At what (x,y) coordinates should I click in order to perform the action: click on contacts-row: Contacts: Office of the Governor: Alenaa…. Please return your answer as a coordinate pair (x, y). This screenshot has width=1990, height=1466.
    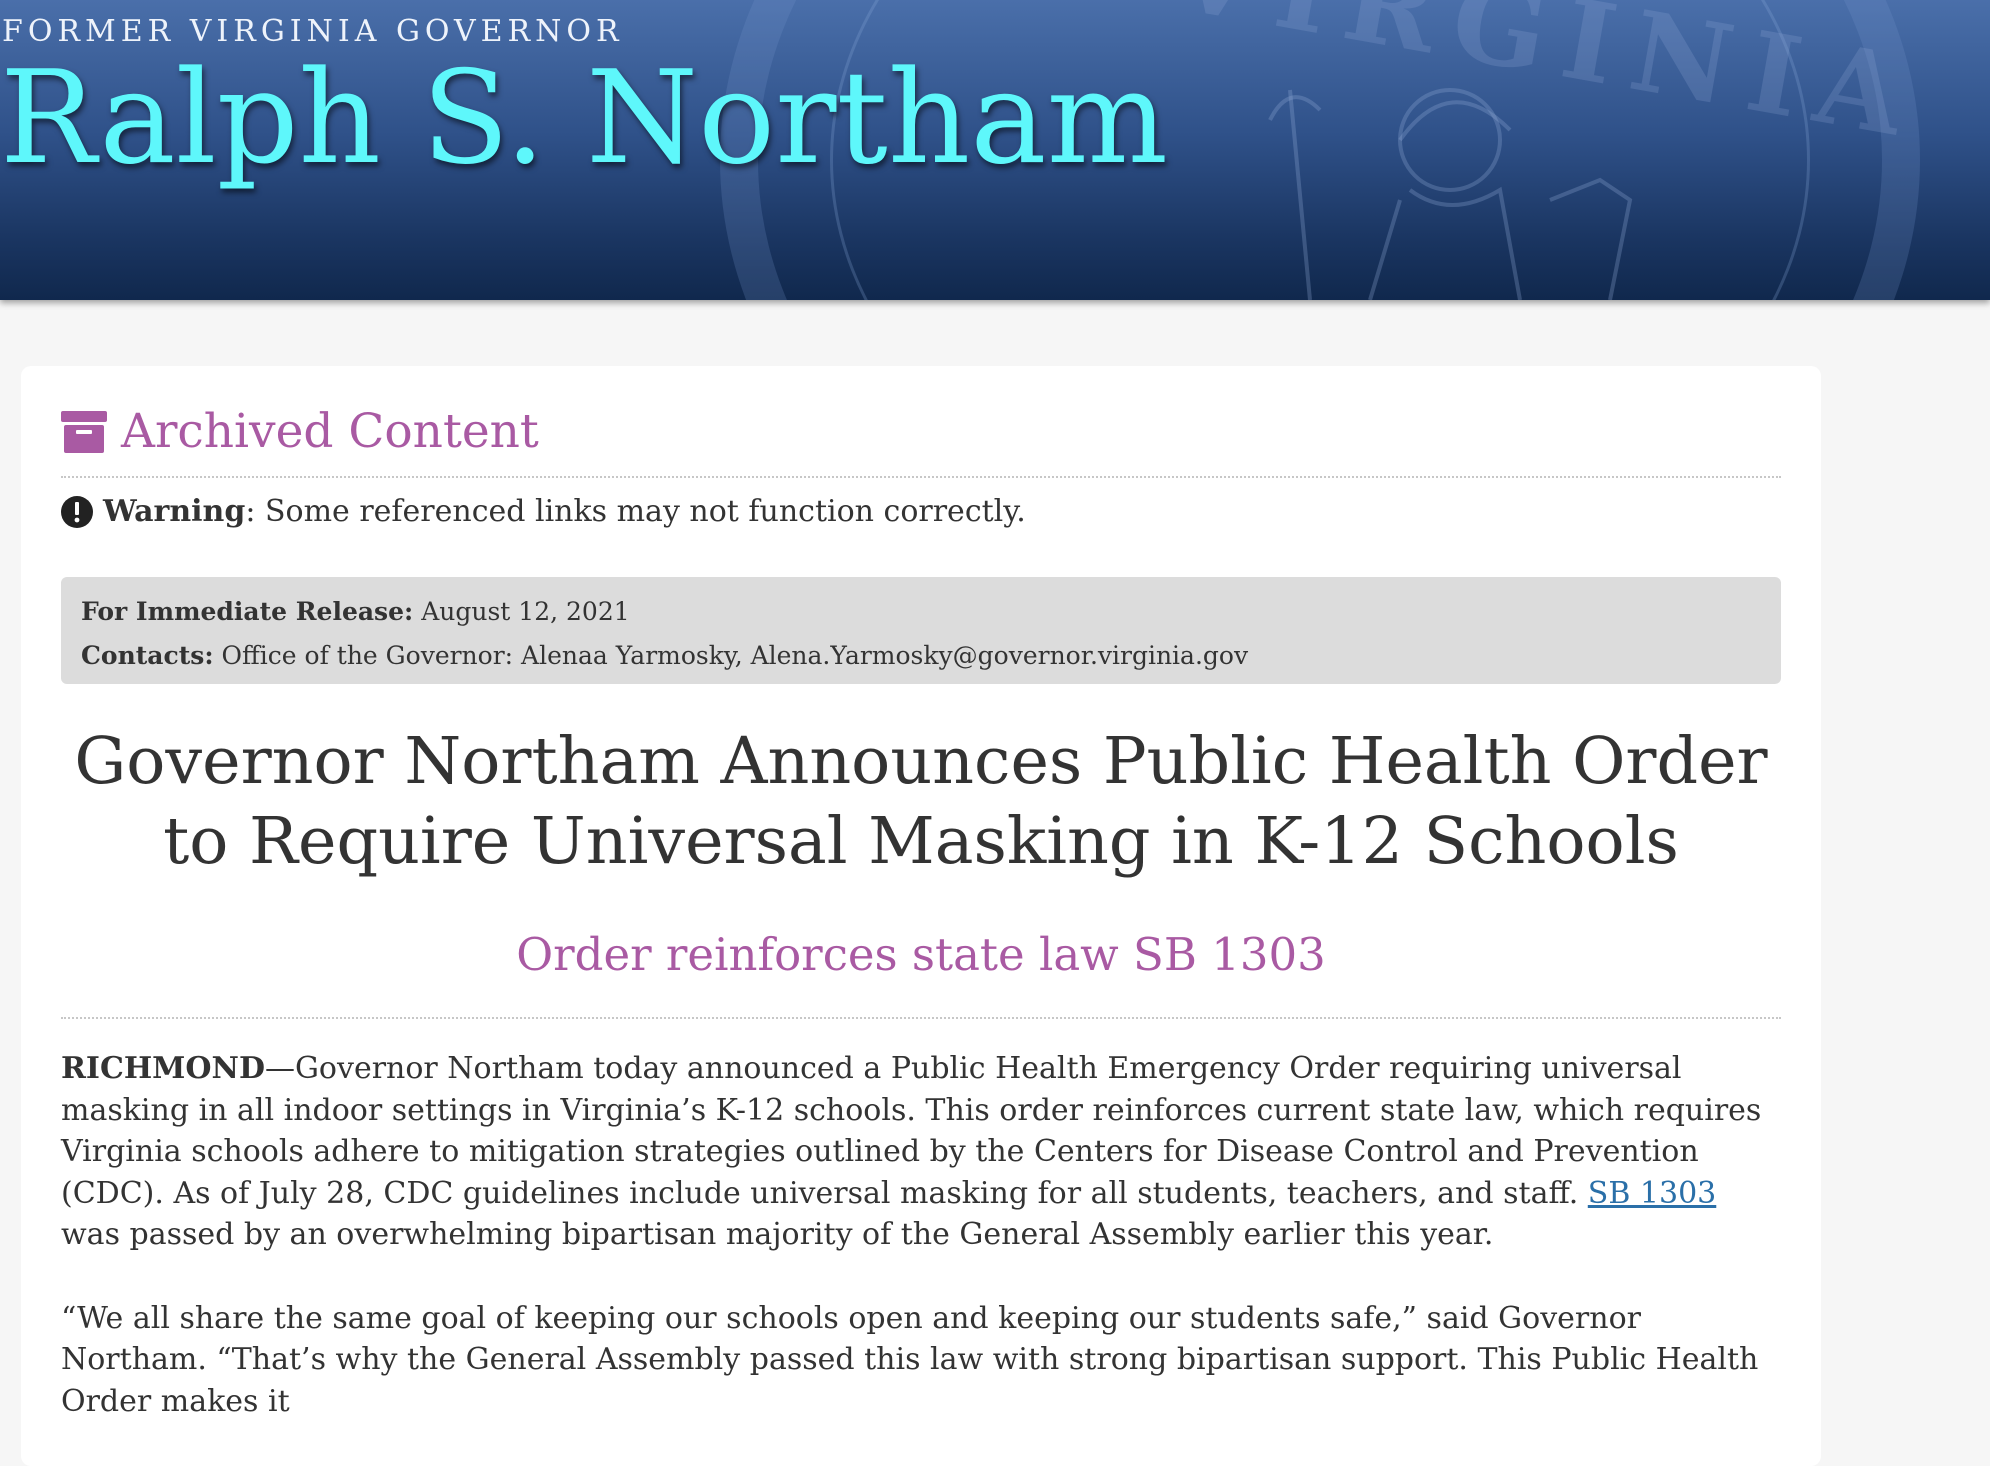
    Looking at the image, I should click on (921, 656).